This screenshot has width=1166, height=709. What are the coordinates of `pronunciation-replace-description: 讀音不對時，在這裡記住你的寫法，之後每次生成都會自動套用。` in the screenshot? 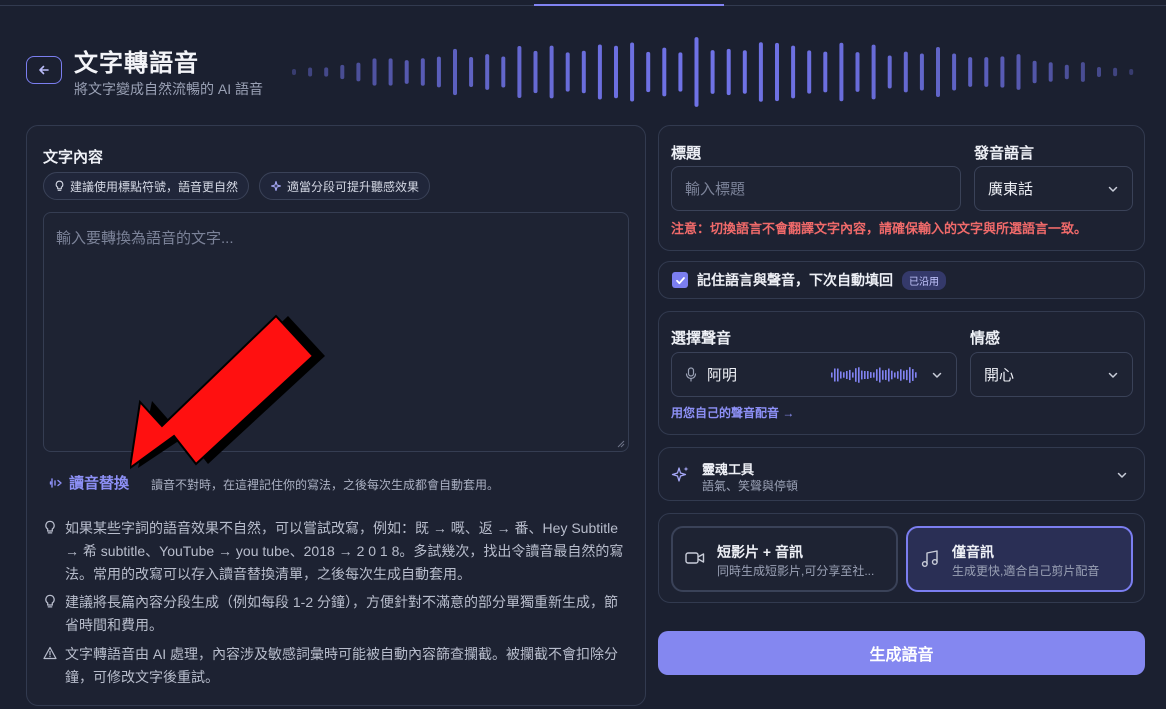 It's located at (325, 485).